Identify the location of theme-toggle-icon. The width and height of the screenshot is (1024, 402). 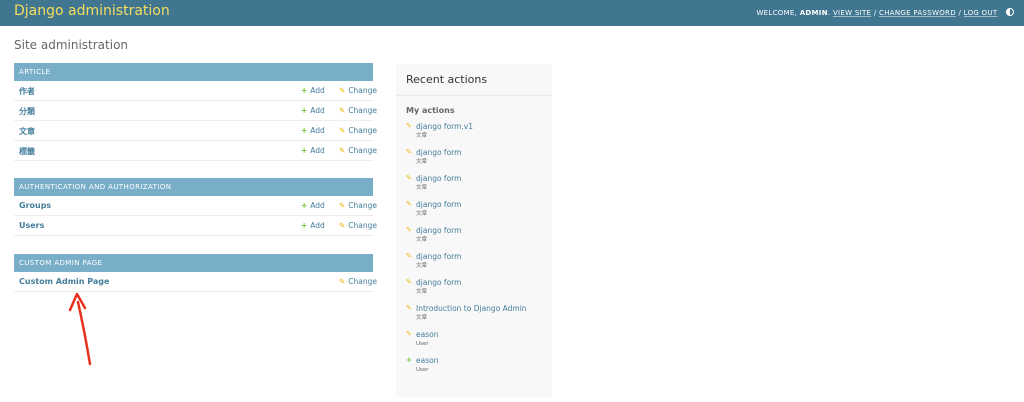
(1010, 12).